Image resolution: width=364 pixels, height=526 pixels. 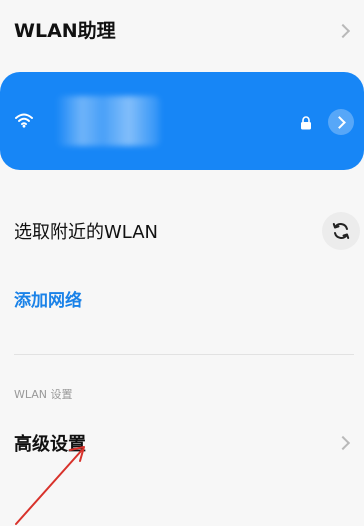 What do you see at coordinates (184, 354) in the screenshot?
I see `divider` at bounding box center [184, 354].